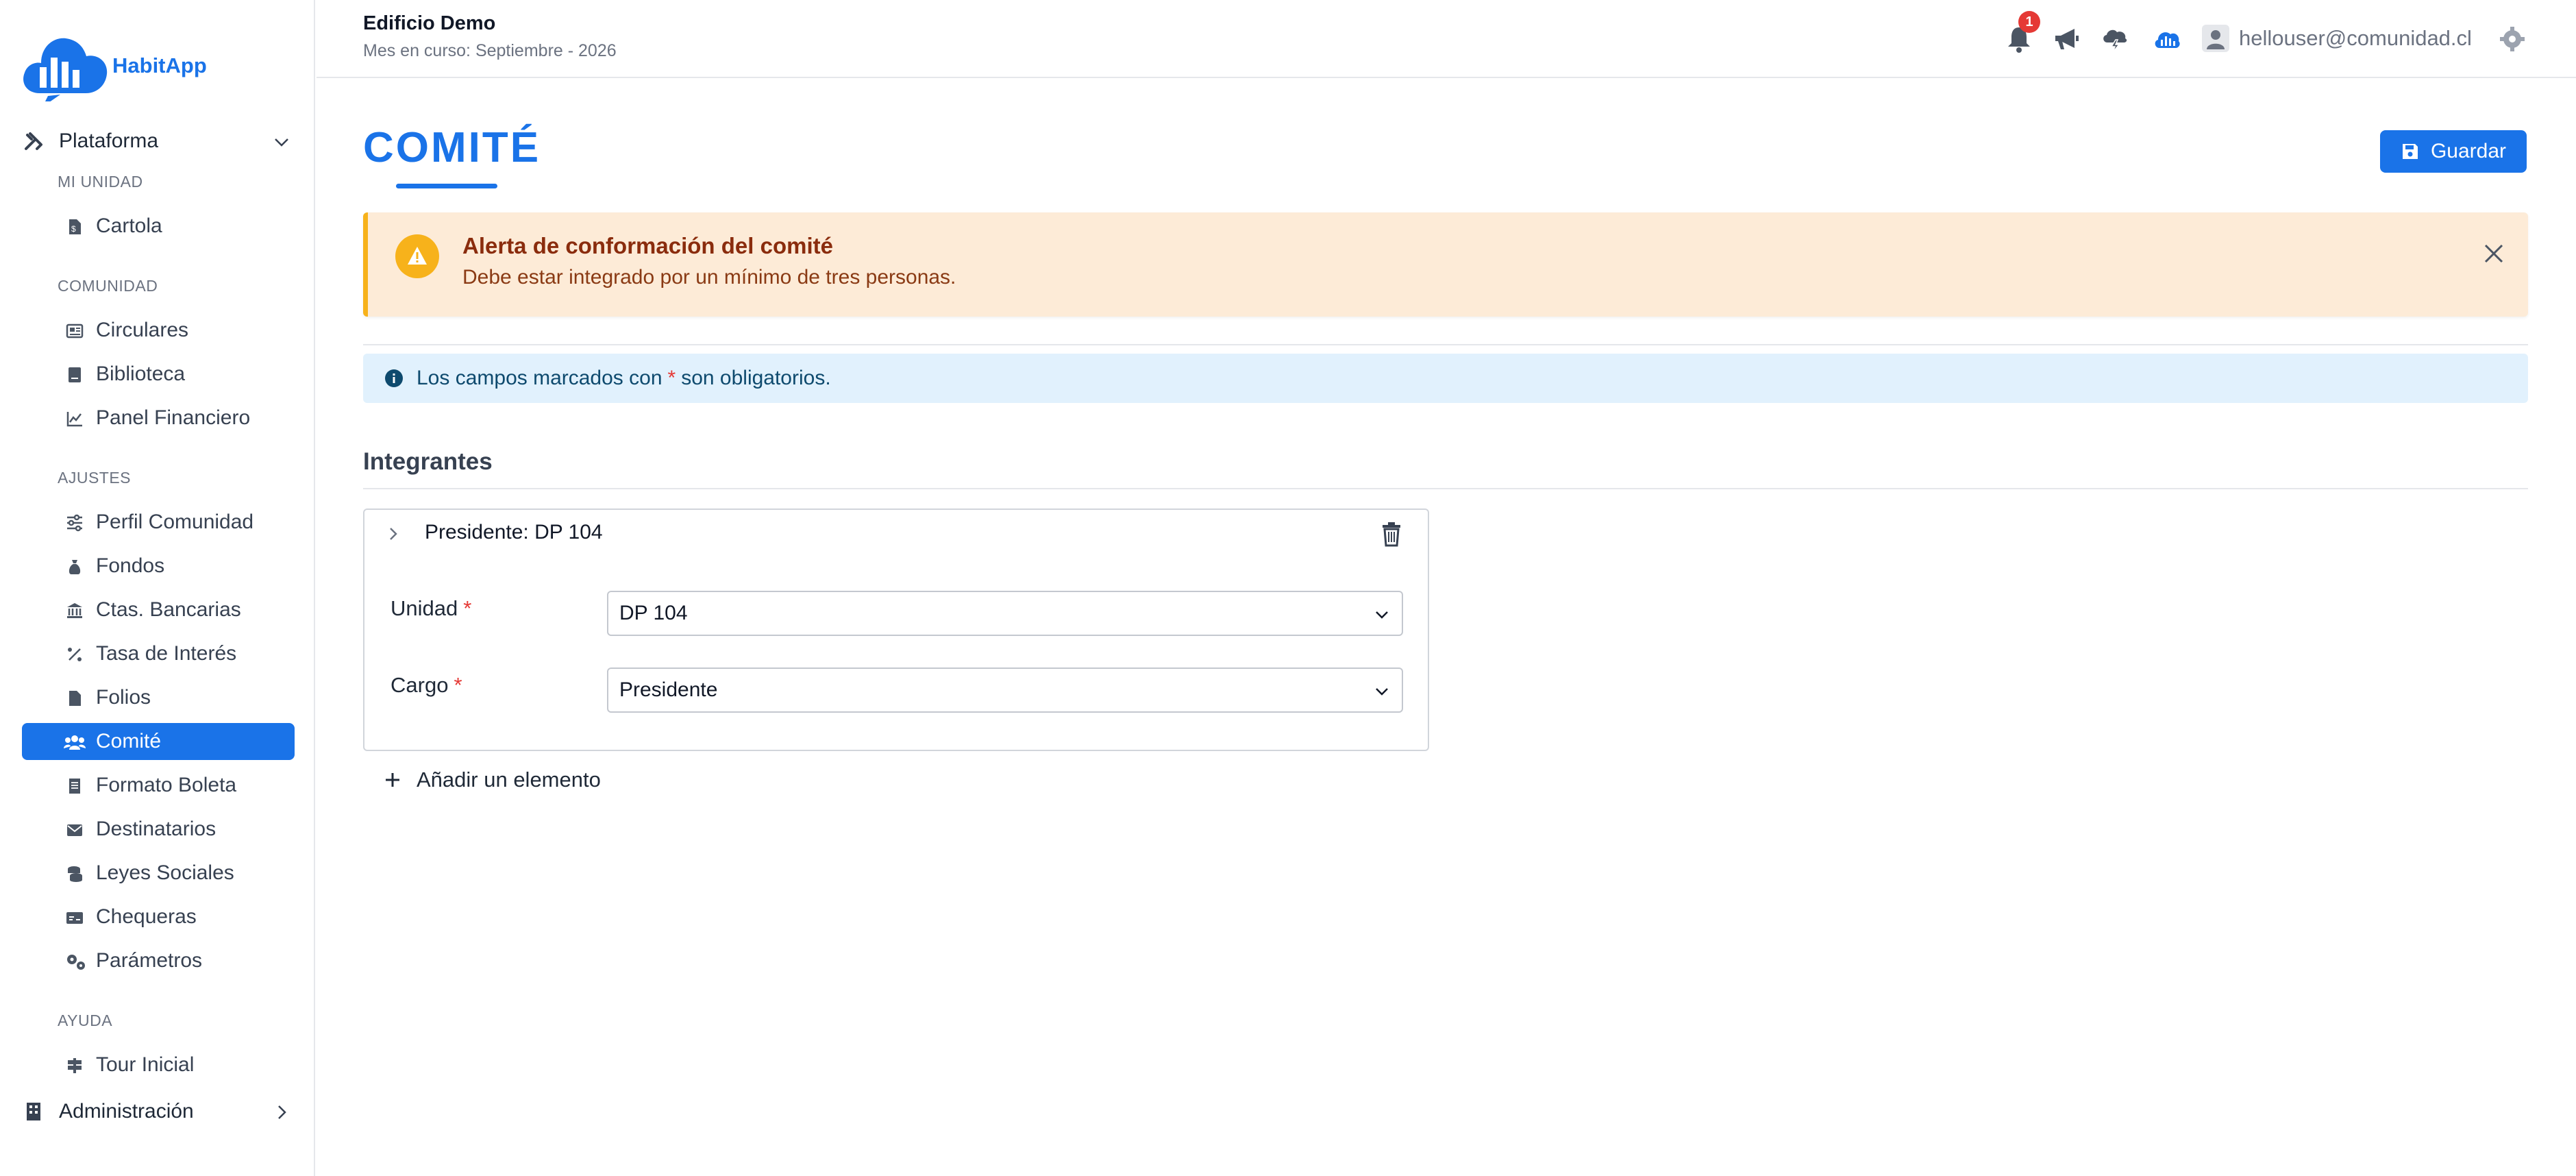 This screenshot has height=1176, width=2576. What do you see at coordinates (159, 65) in the screenshot?
I see `logo-text: HabitApp` at bounding box center [159, 65].